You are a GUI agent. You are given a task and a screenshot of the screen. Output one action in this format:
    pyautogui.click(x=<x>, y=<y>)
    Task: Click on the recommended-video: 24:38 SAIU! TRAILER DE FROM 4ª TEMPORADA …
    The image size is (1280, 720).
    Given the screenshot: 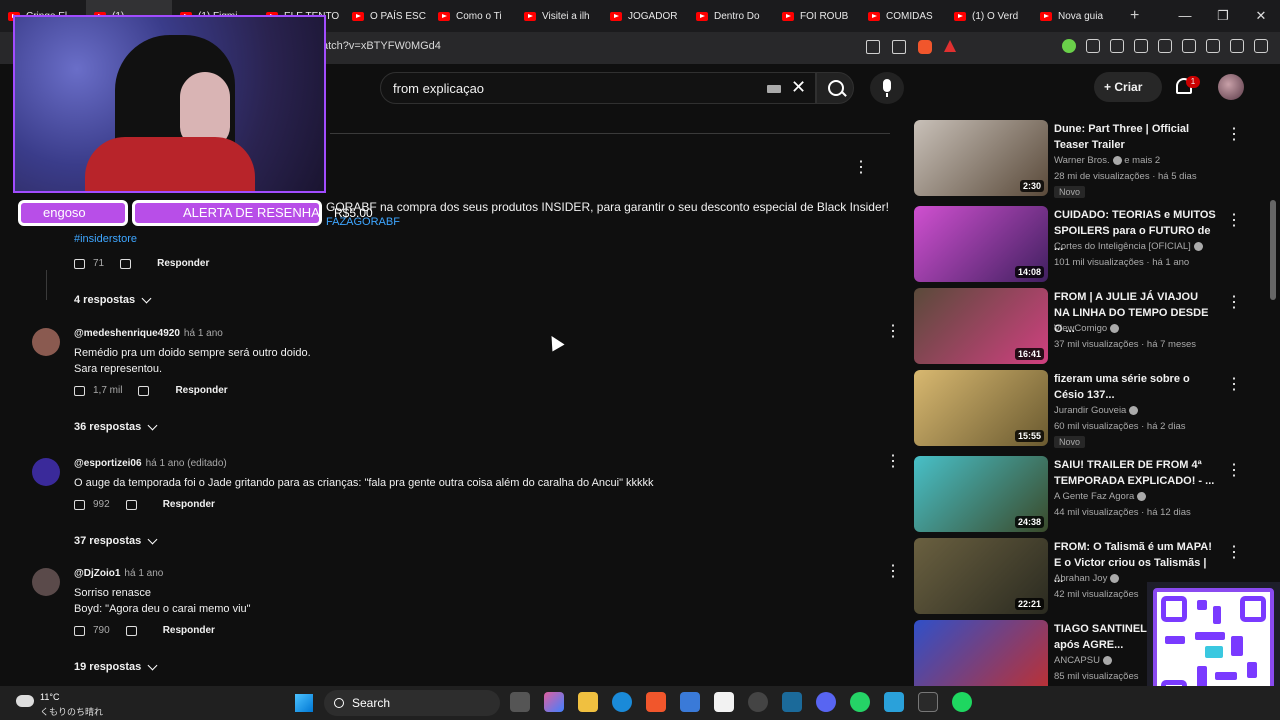 What is the action you would take?
    pyautogui.click(x=1084, y=495)
    